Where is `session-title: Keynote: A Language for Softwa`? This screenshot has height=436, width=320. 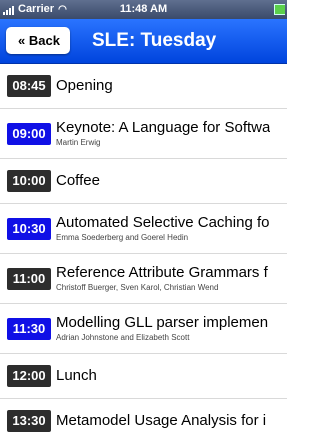 session-title: Keynote: A Language for Softwa is located at coordinates (163, 127).